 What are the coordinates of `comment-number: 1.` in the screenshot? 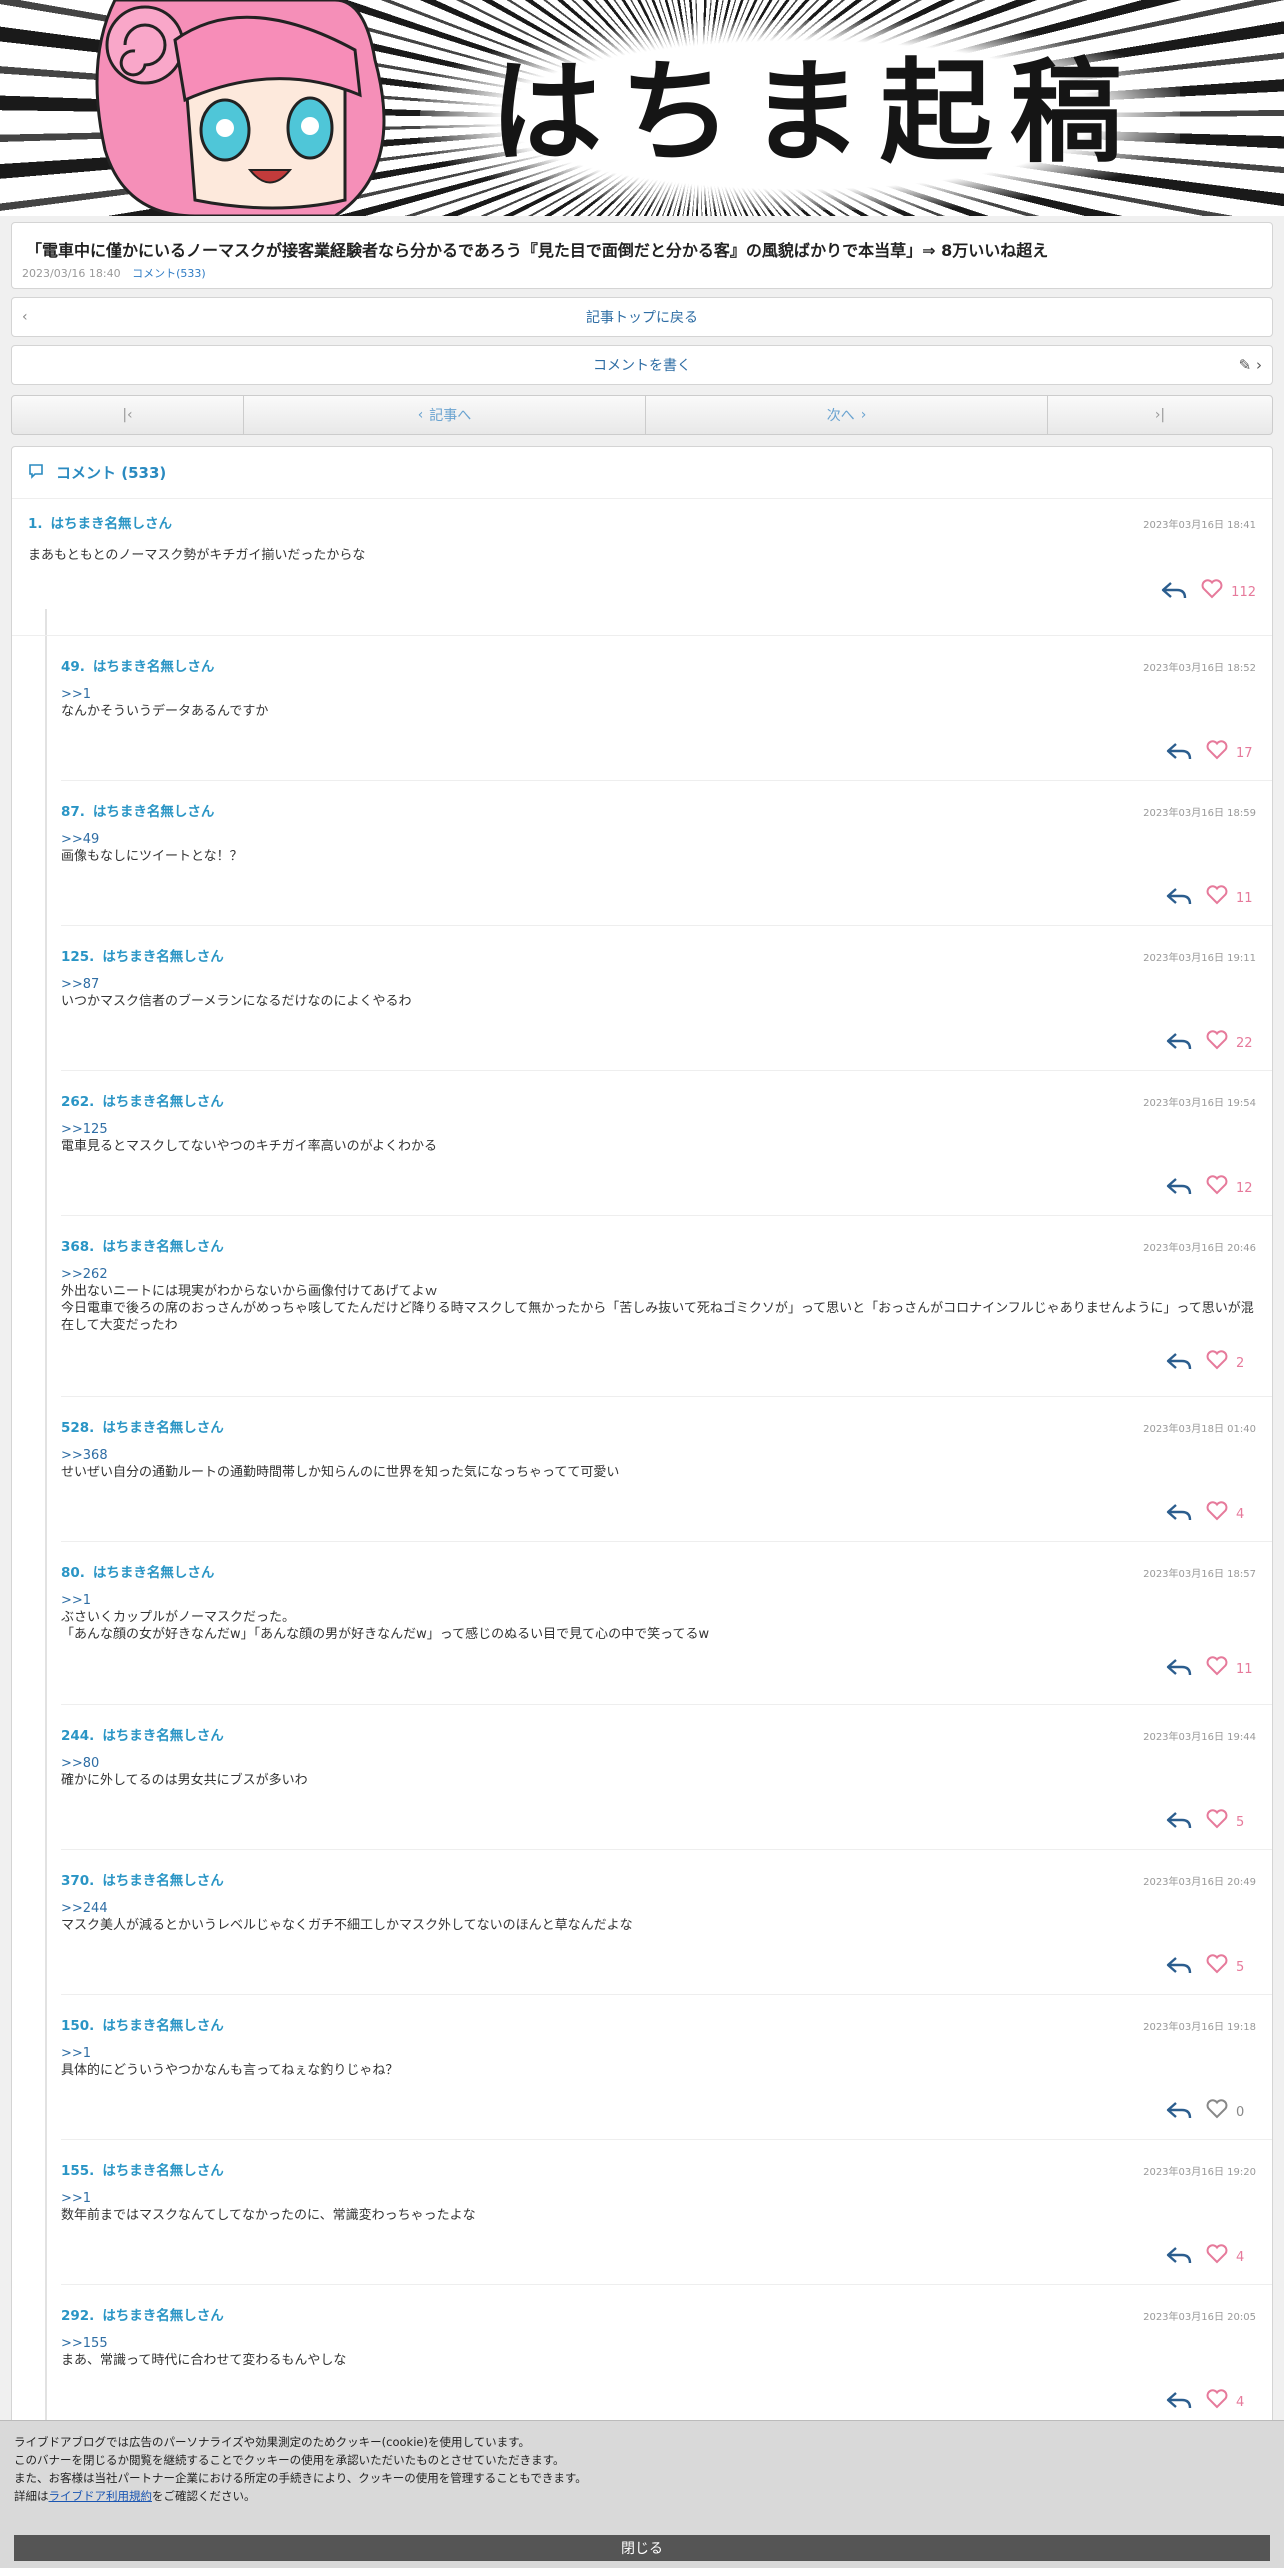 It's located at (35, 524).